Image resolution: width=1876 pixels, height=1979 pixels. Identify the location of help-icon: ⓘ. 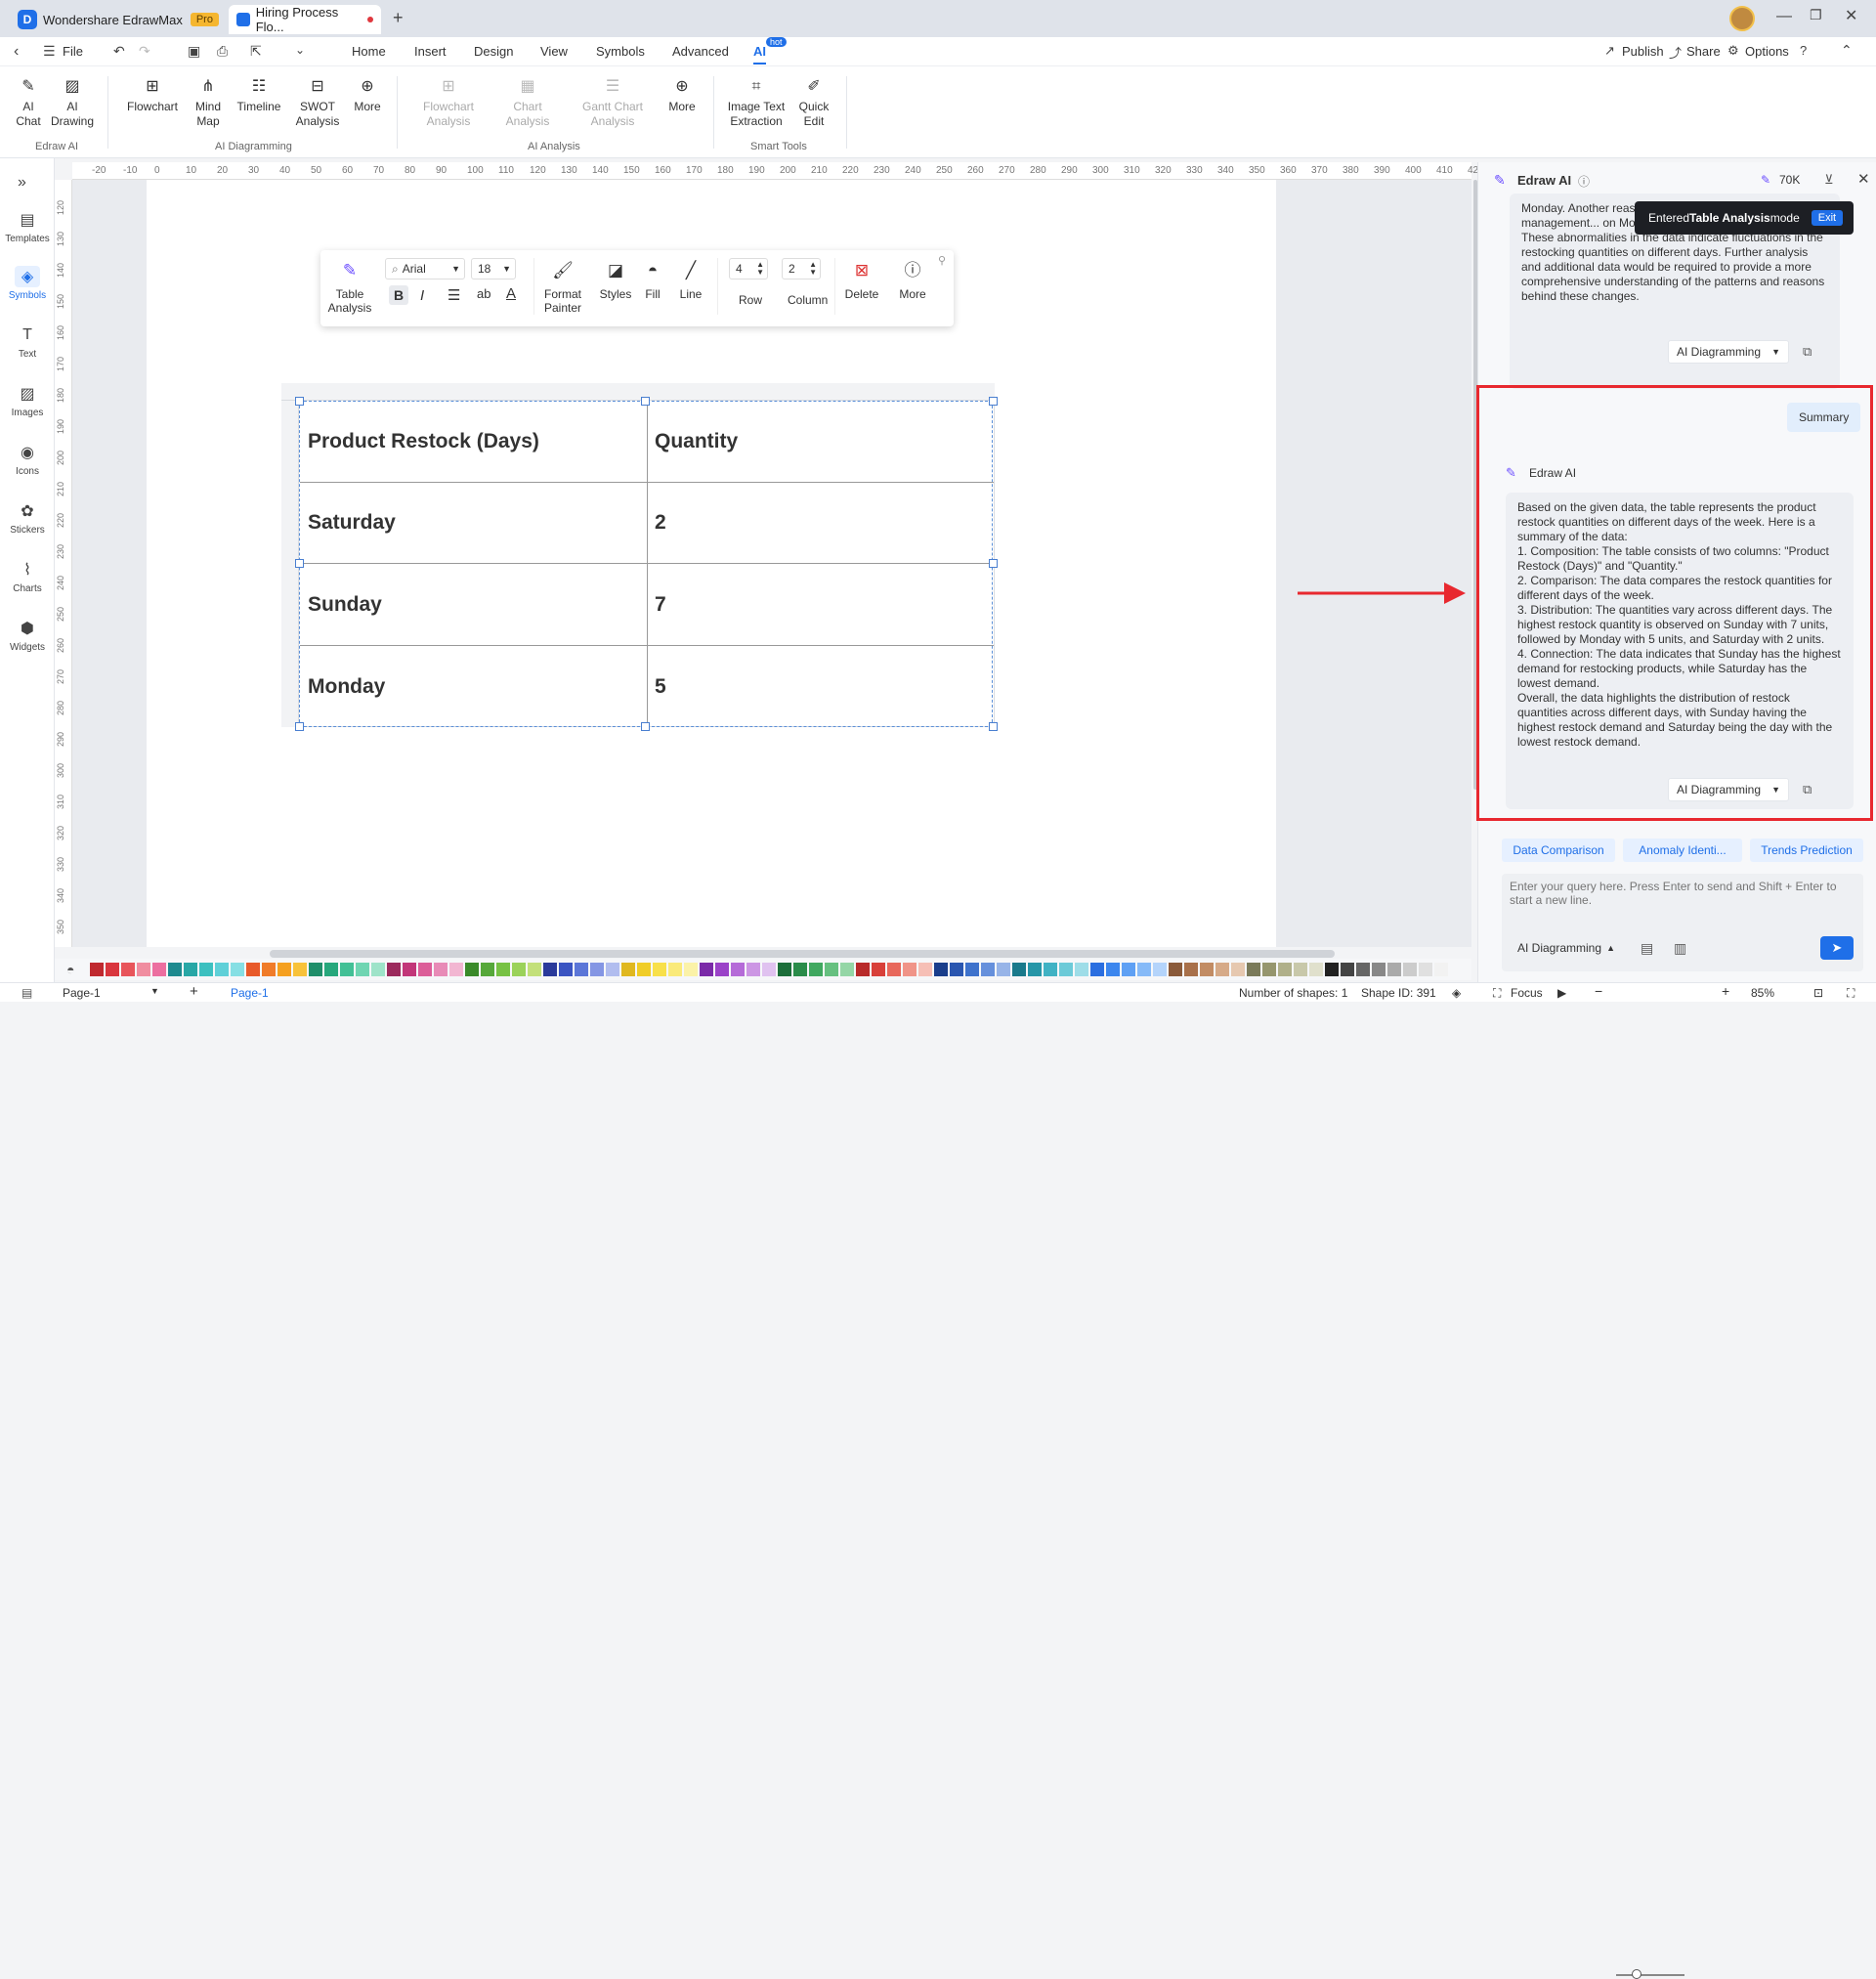
(1584, 181).